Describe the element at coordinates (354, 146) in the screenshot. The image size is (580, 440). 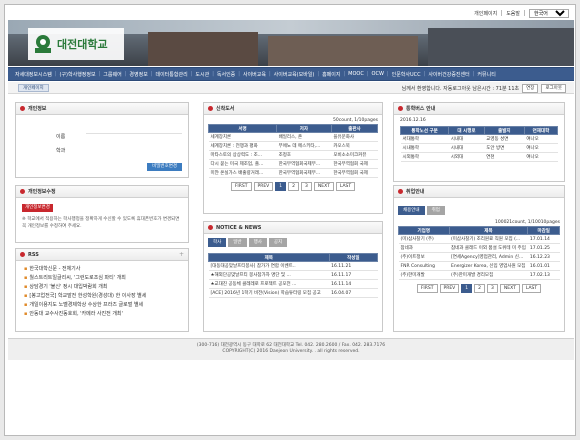
I see `table-cell: 카오스북` at that location.